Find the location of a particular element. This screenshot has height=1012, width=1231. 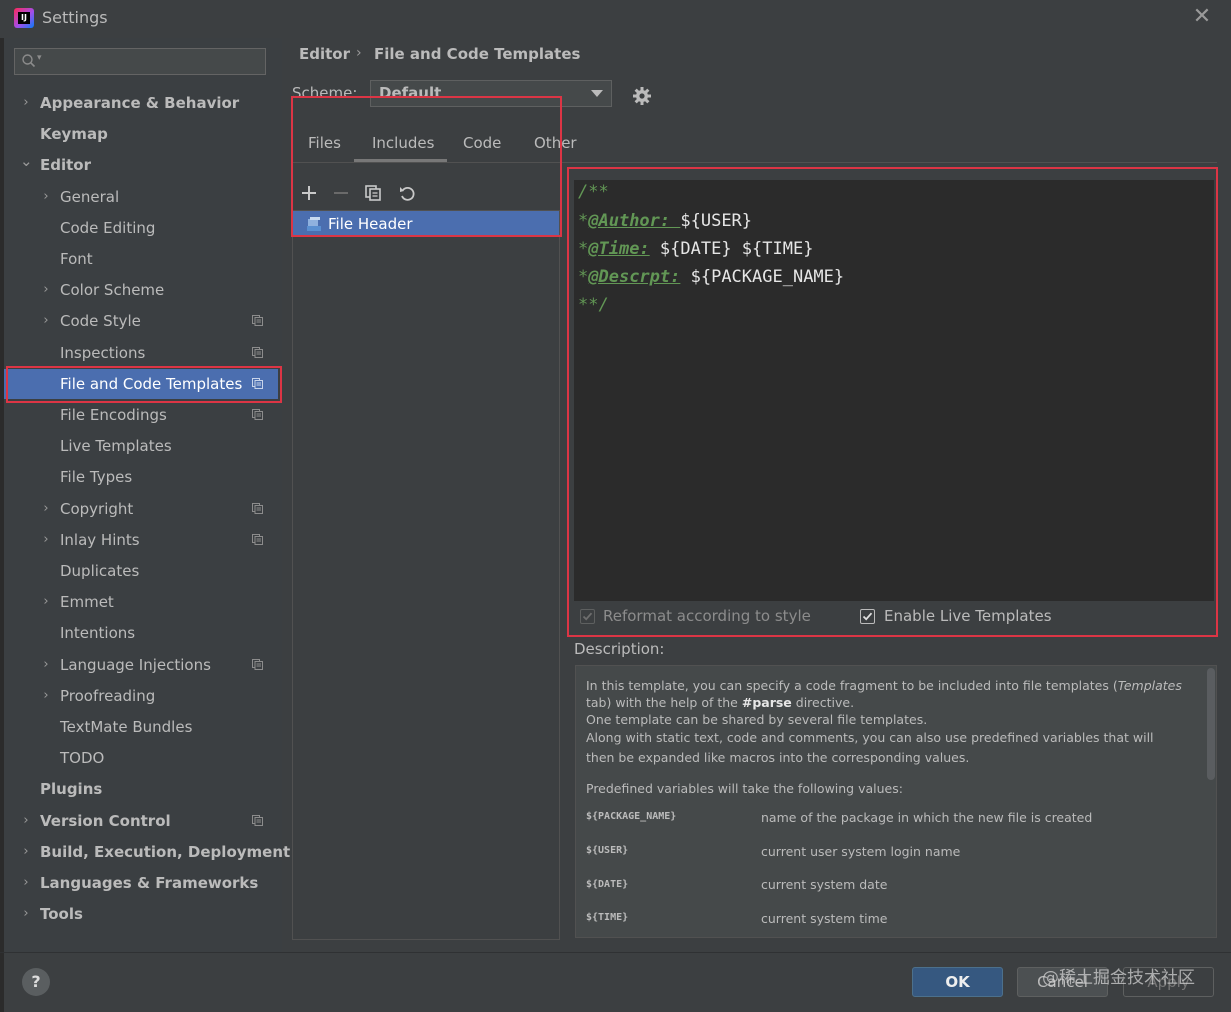

sidebar-item-label: Inlay Hints is located at coordinates (100, 539).